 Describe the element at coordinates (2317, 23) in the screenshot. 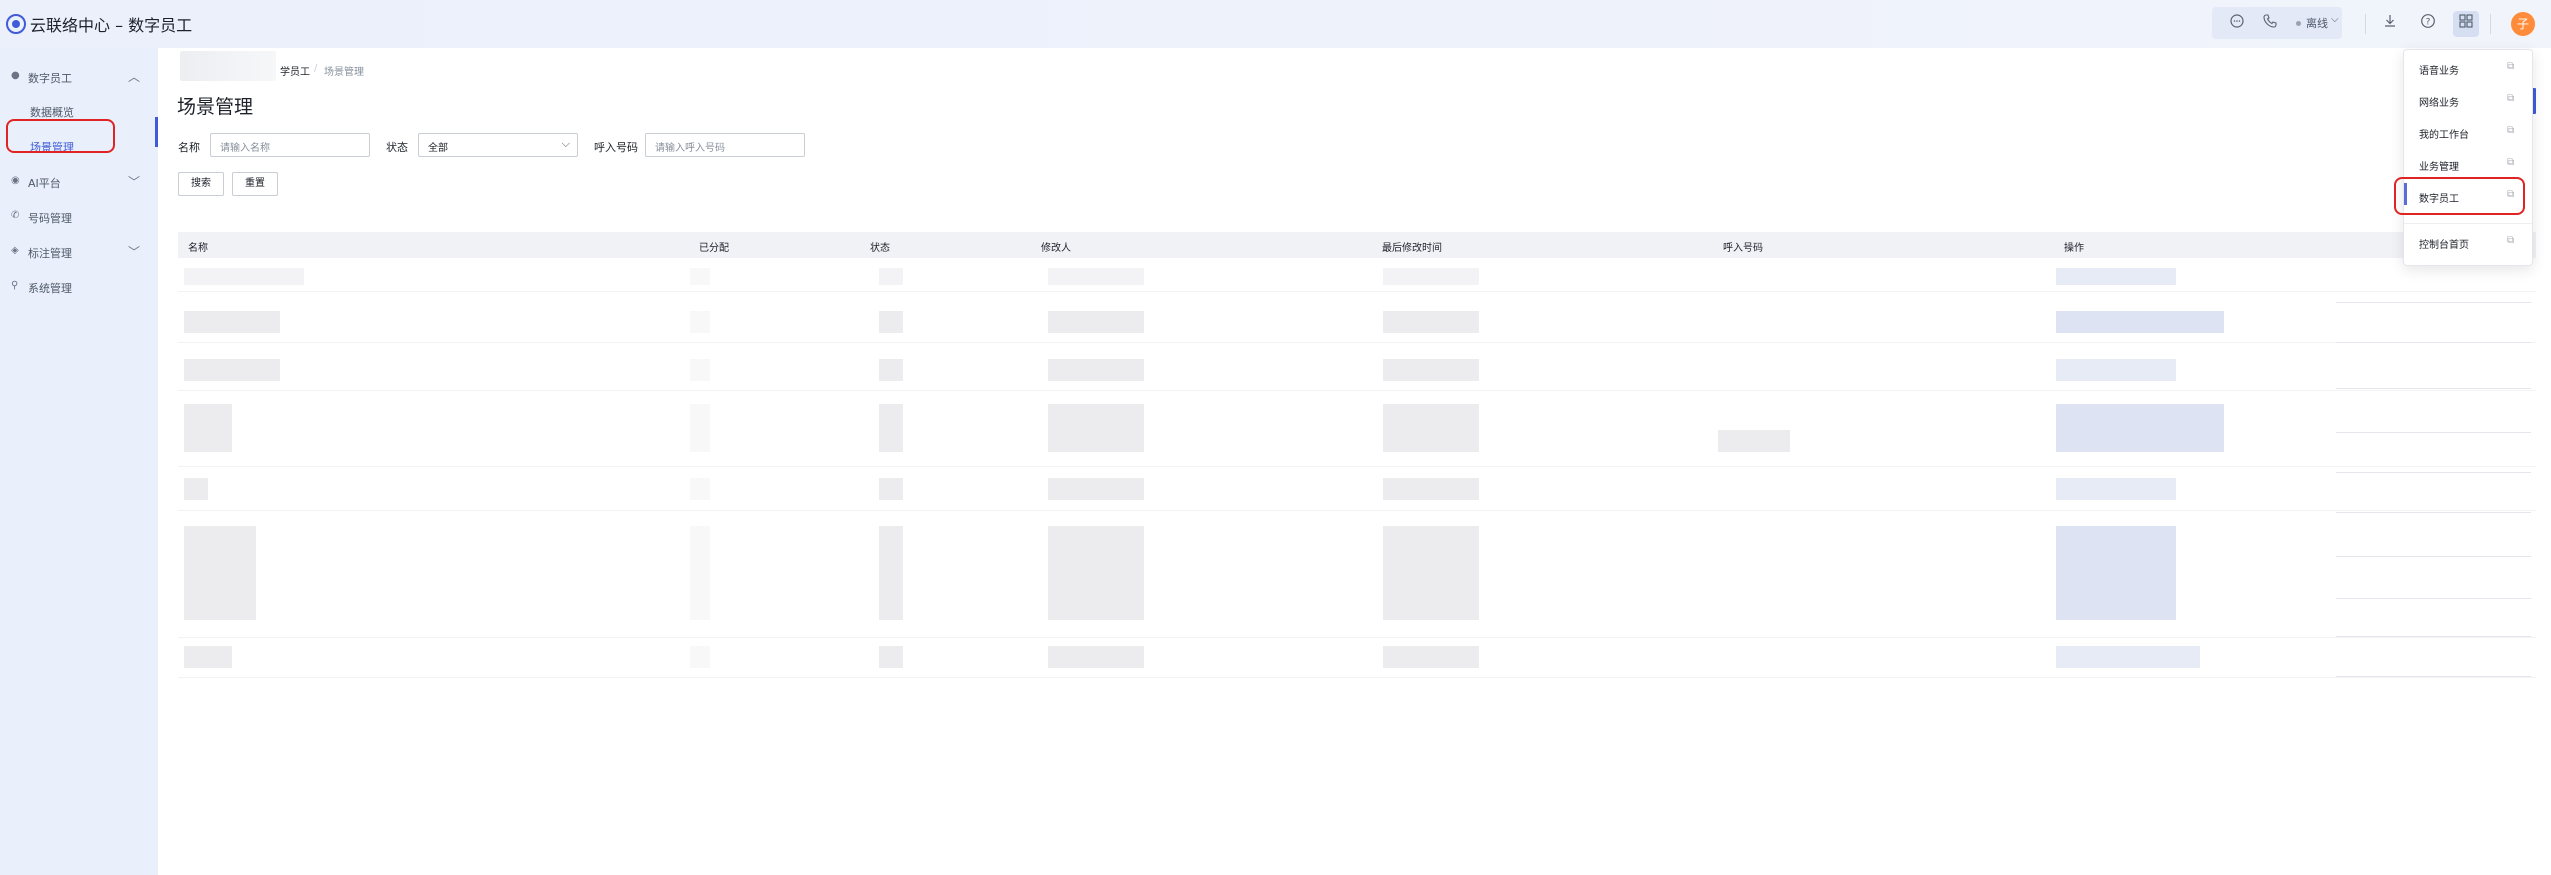

I see `status-select: 离线` at that location.